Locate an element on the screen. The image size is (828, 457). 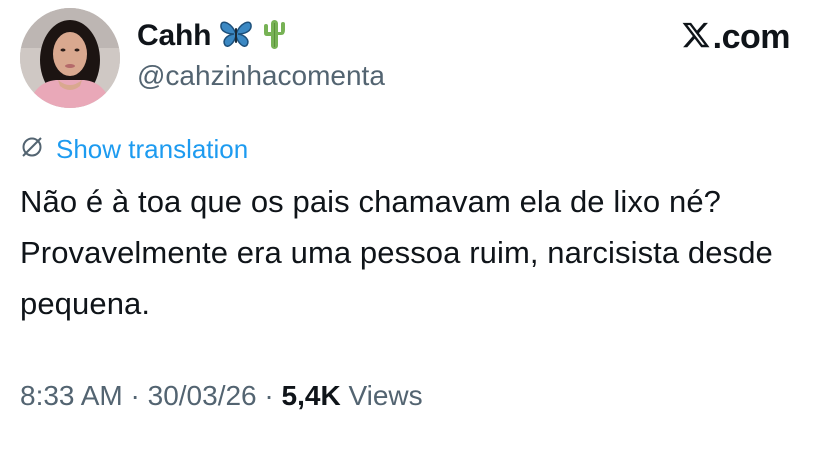
author-display-name: Cahh is located at coordinates (174, 36).